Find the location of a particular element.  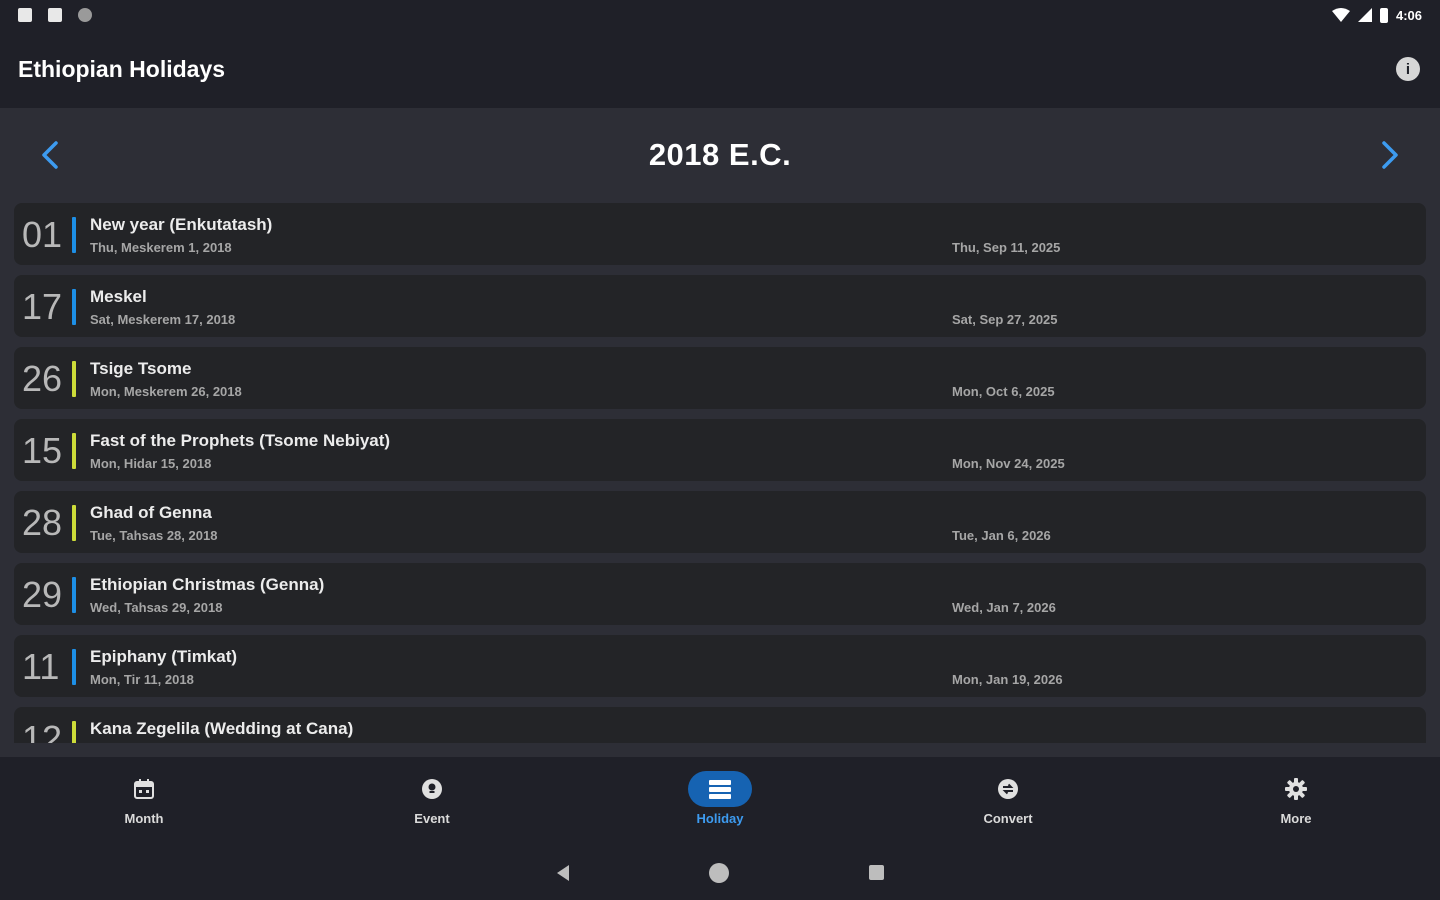

wifi-icon is located at coordinates (1340, 15).